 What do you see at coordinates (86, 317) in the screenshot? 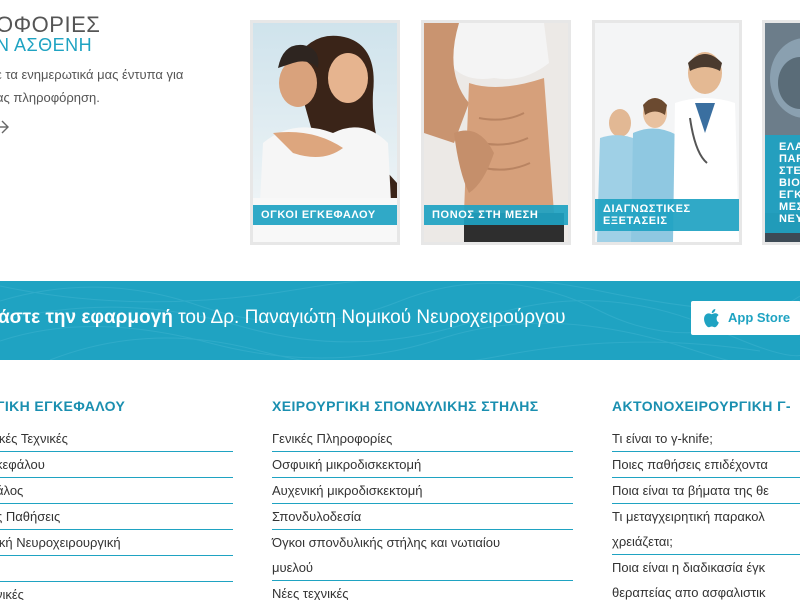
I see `app-promo-bold: άστε την εφαρμογή` at bounding box center [86, 317].